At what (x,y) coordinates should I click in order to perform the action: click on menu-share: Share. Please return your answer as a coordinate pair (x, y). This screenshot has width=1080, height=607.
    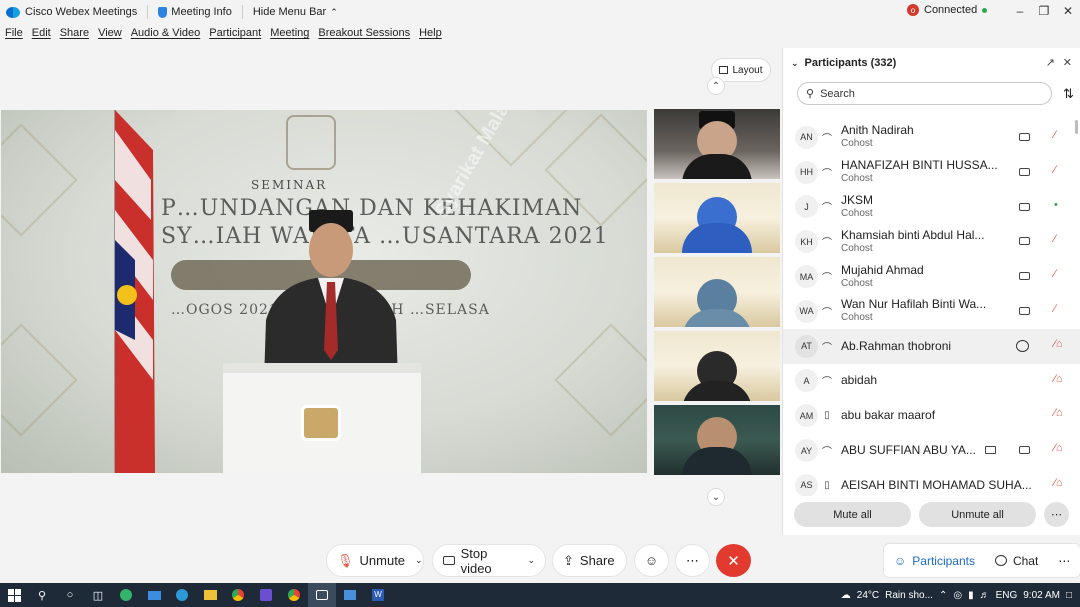
    Looking at the image, I should click on (74, 36).